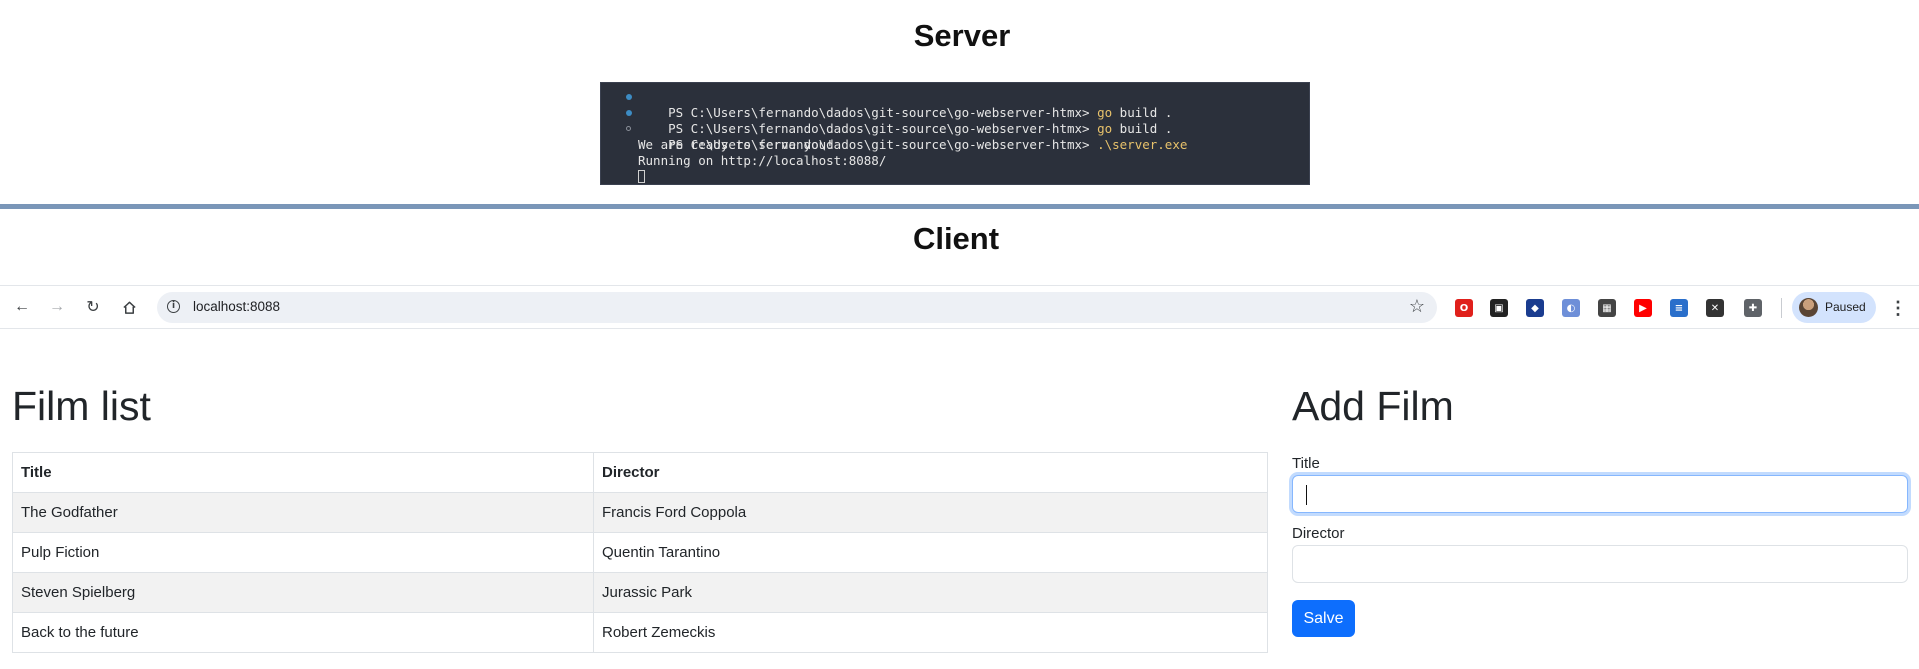 Image resolution: width=1919 pixels, height=669 pixels. I want to click on command-running-dot-icon, so click(628, 128).